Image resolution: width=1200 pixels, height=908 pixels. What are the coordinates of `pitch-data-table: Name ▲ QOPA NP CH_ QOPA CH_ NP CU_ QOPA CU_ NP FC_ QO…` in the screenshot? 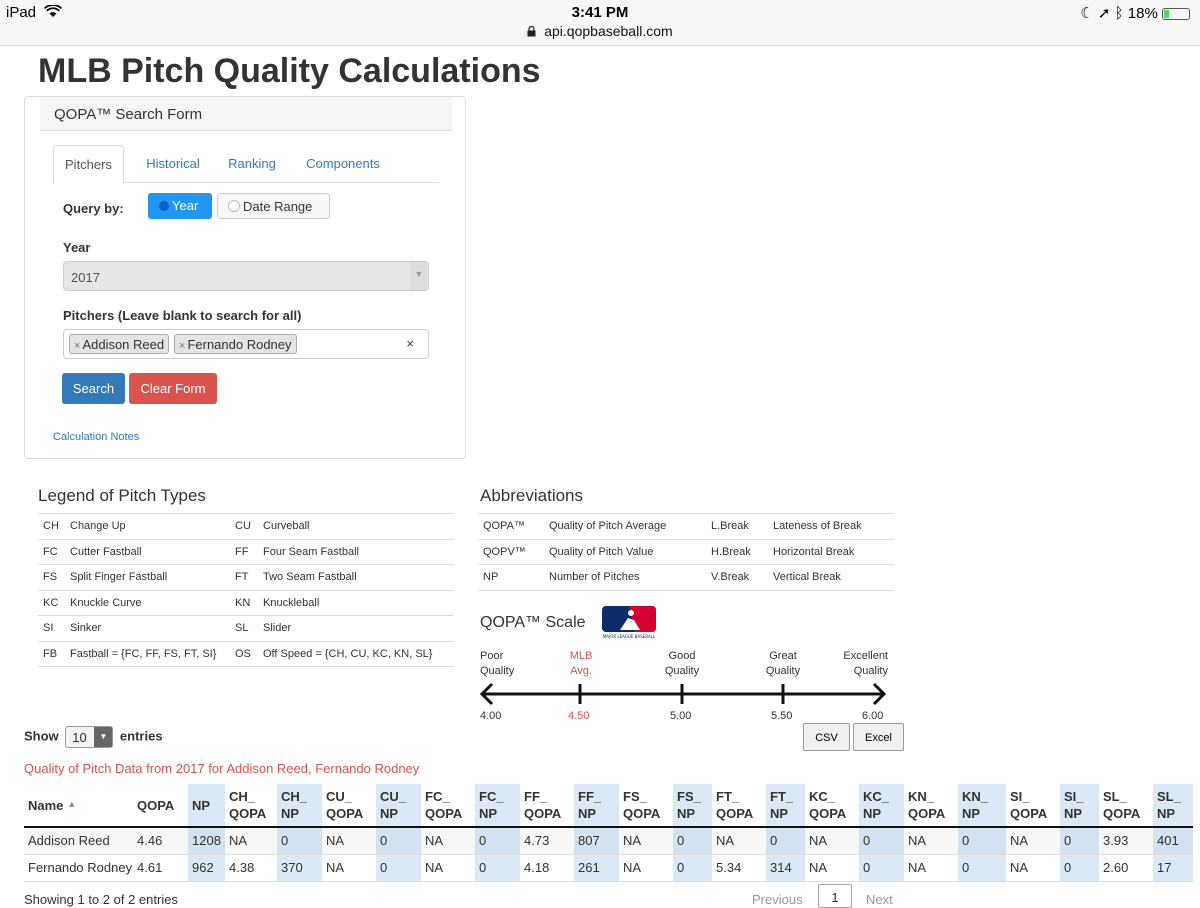 It's located at (608, 833).